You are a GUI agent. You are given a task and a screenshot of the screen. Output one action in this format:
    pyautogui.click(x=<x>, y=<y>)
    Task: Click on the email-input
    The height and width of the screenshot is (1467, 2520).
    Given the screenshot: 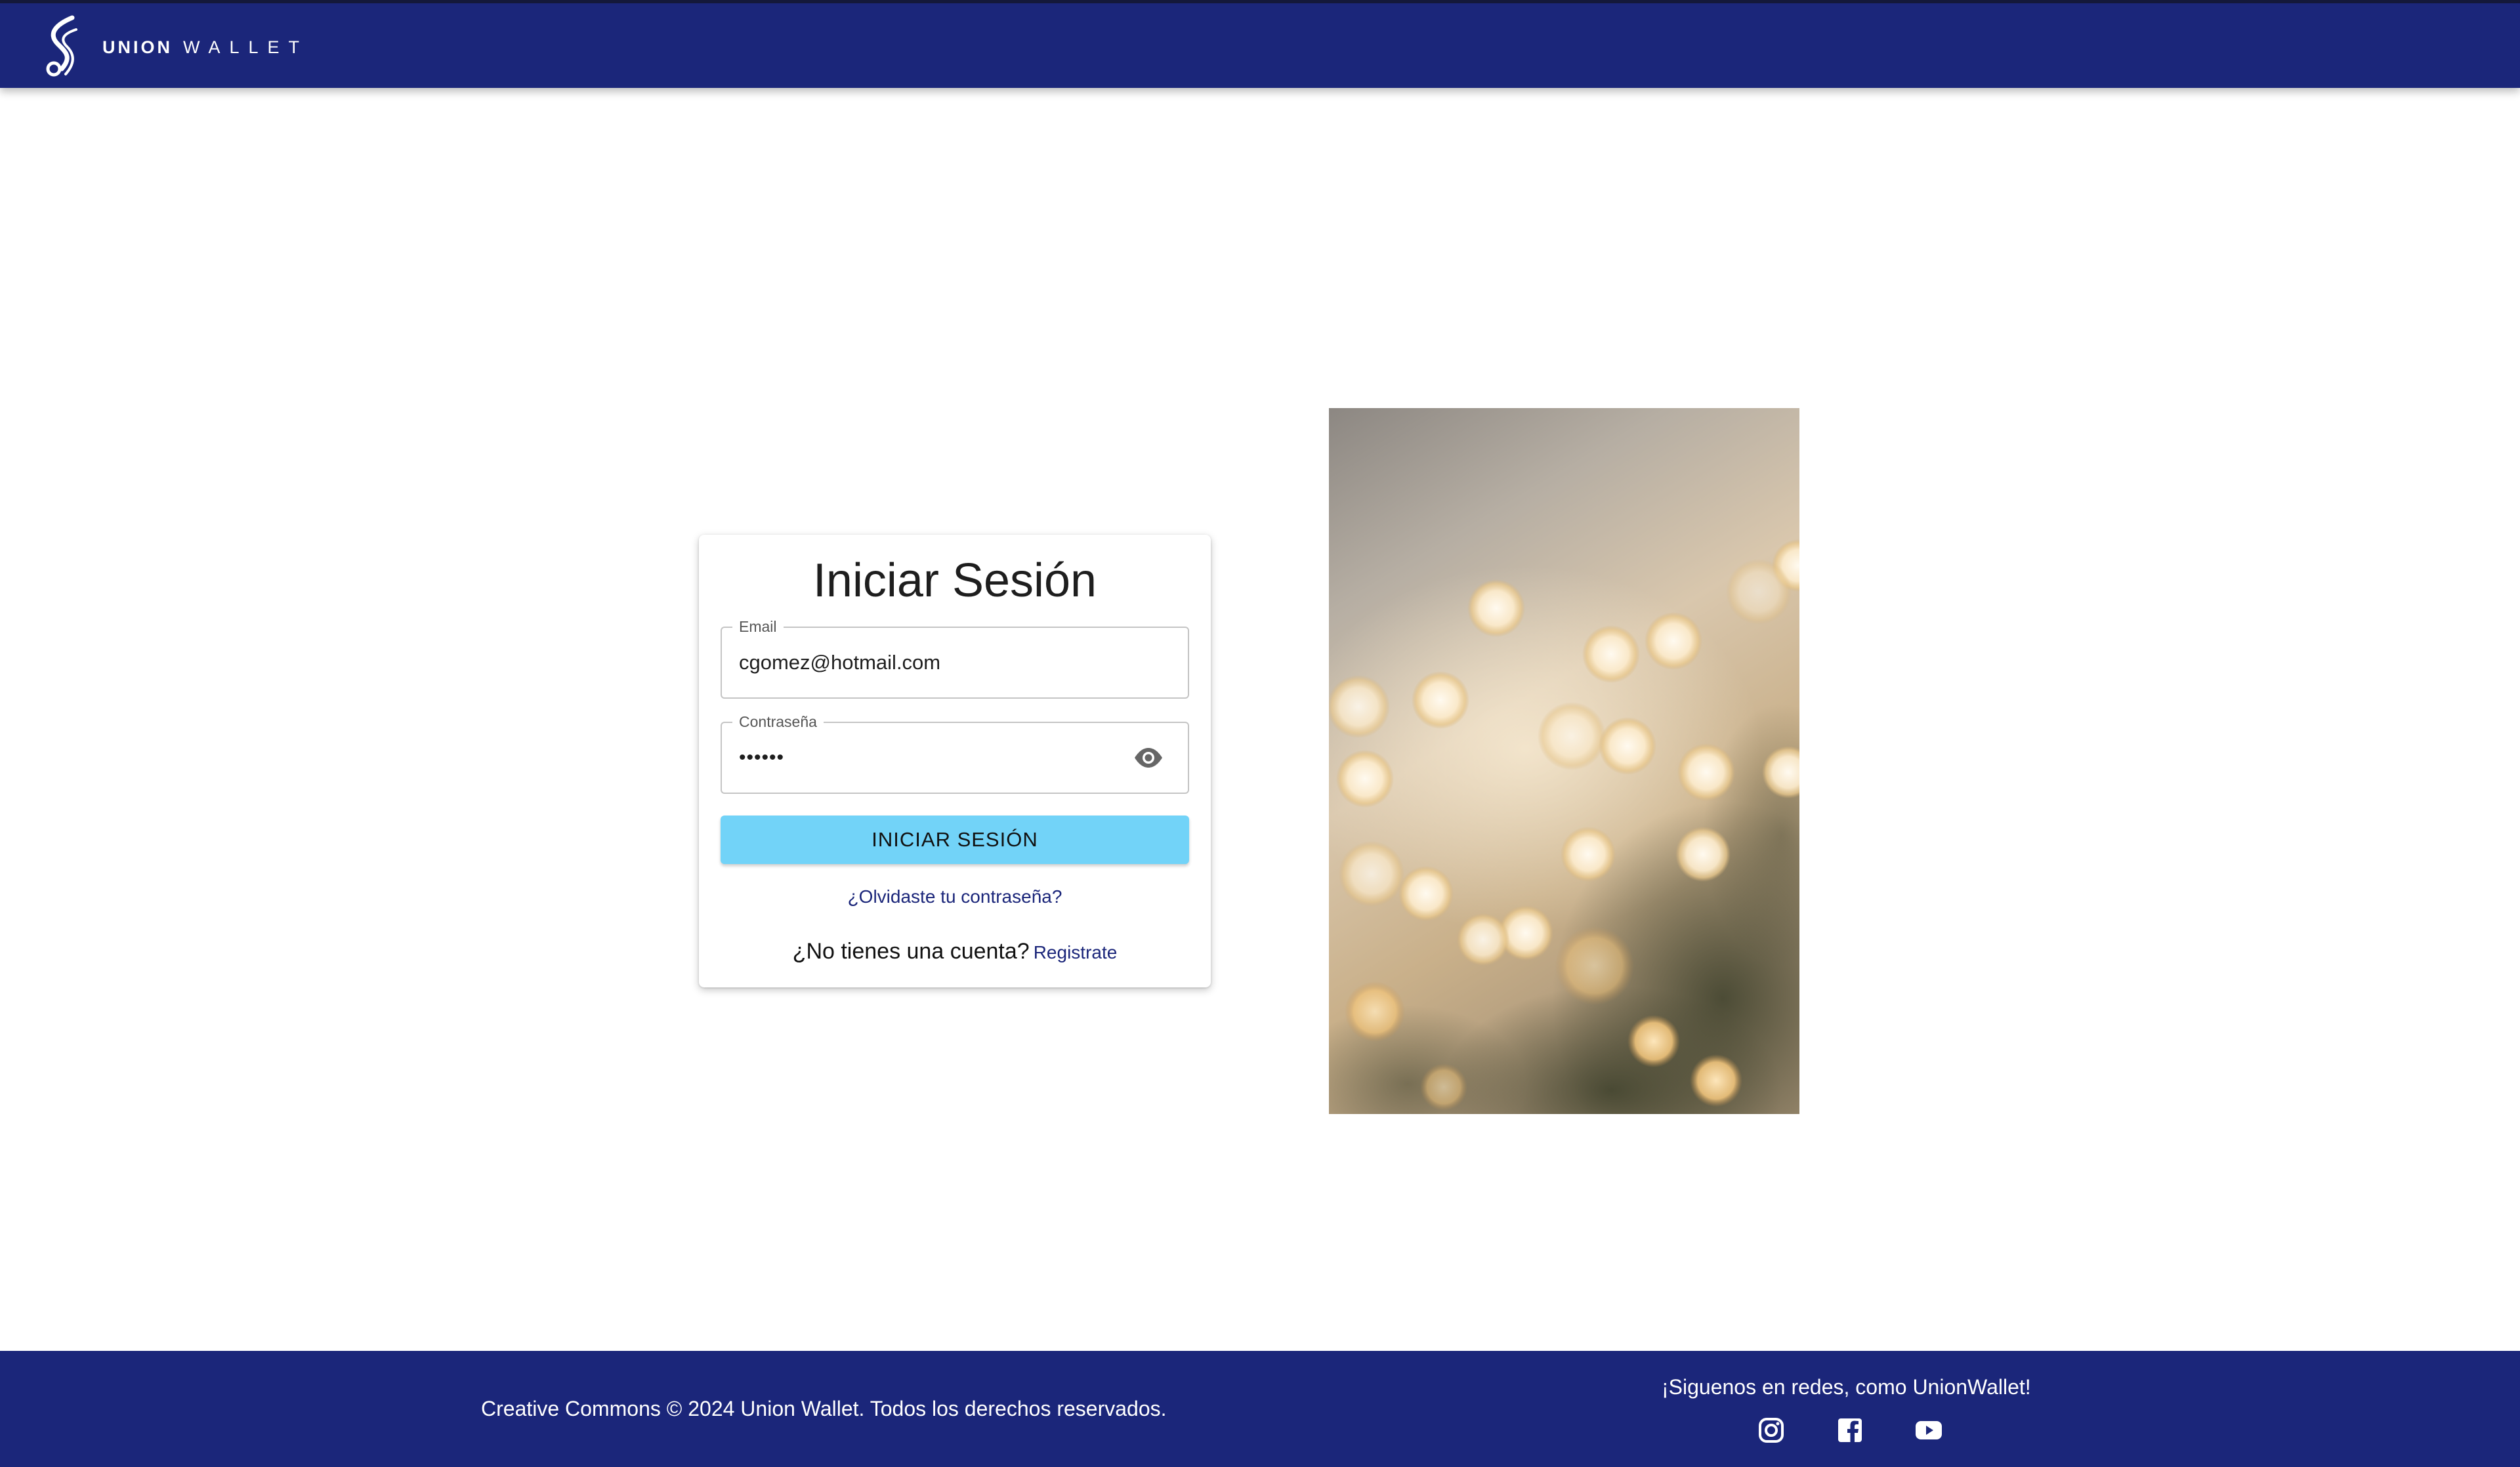 What is the action you would take?
    pyautogui.click(x=936, y=662)
    